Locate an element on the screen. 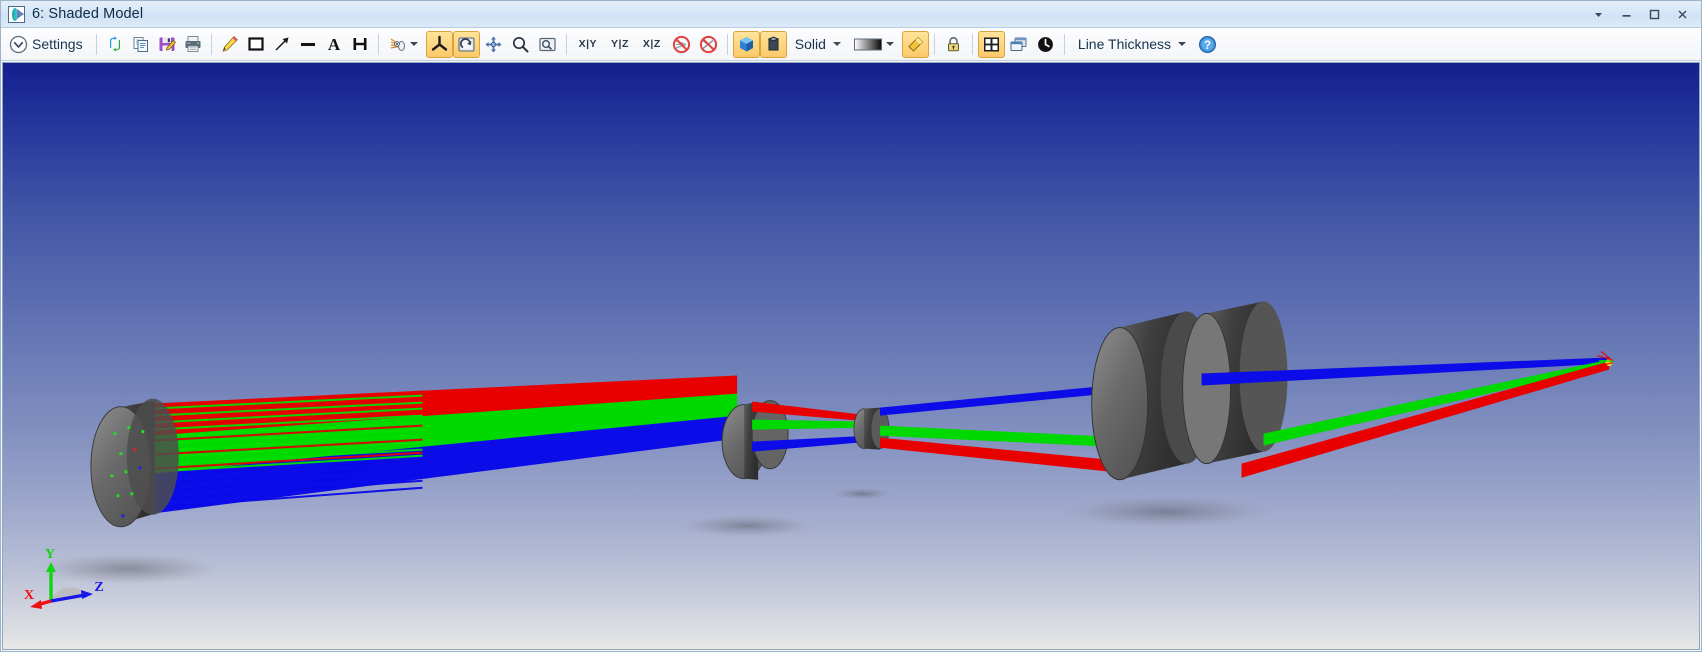 This screenshot has width=1702, height=652. shaded-model-button is located at coordinates (746, 44).